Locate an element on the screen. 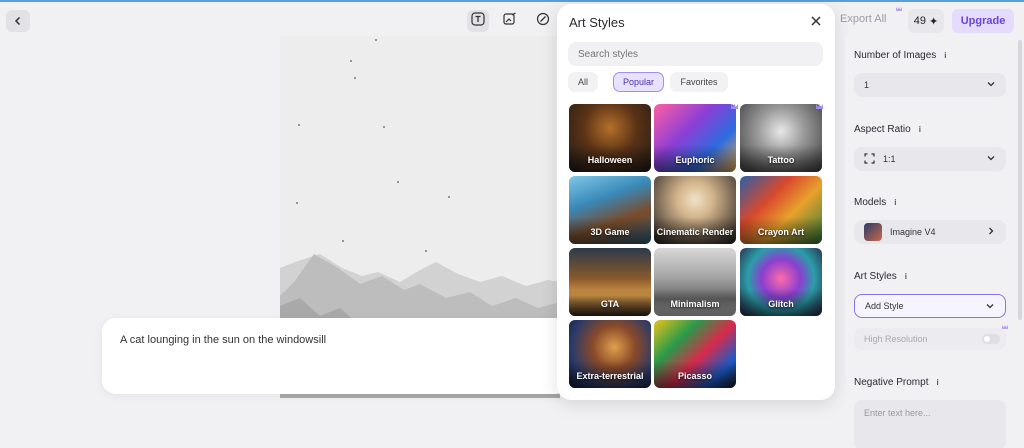  brush-icon is located at coordinates (543, 21).